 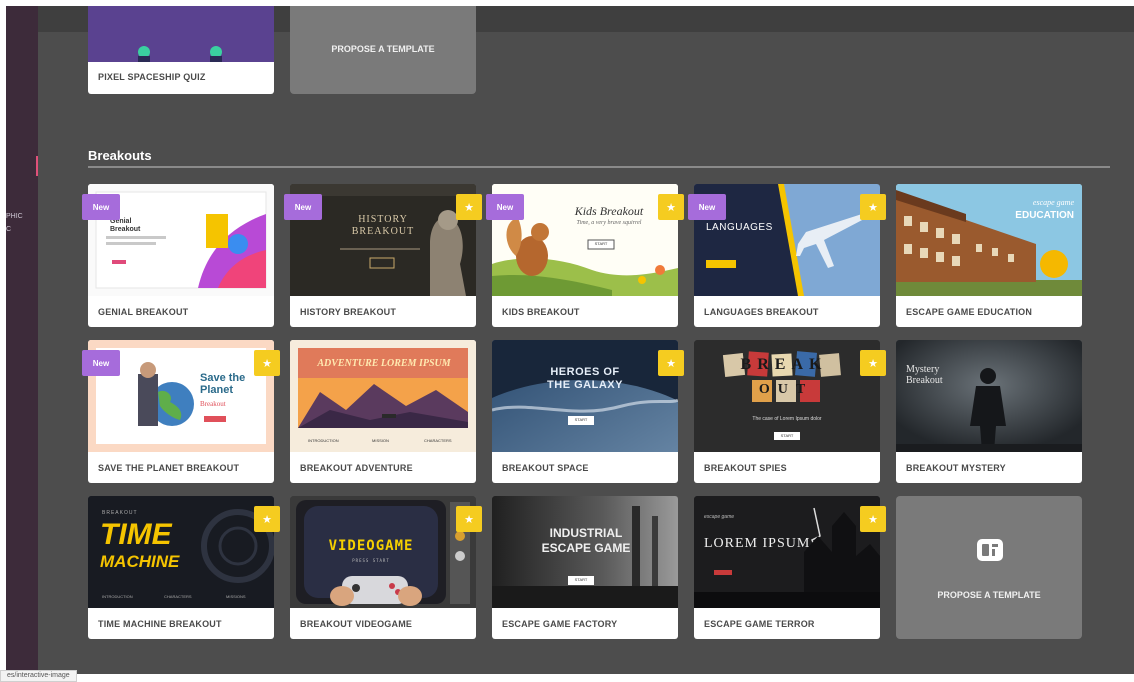 What do you see at coordinates (383, 255) in the screenshot?
I see `template-card-history-breakout: HISTORY BREAKOUT New ★ HISTORY BREAKOUT` at bounding box center [383, 255].